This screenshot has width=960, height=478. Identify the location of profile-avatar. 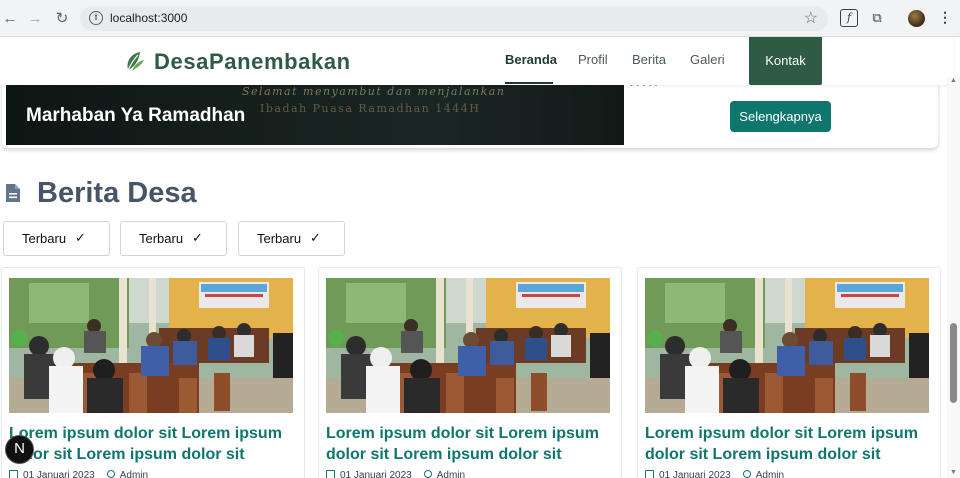
(916, 18).